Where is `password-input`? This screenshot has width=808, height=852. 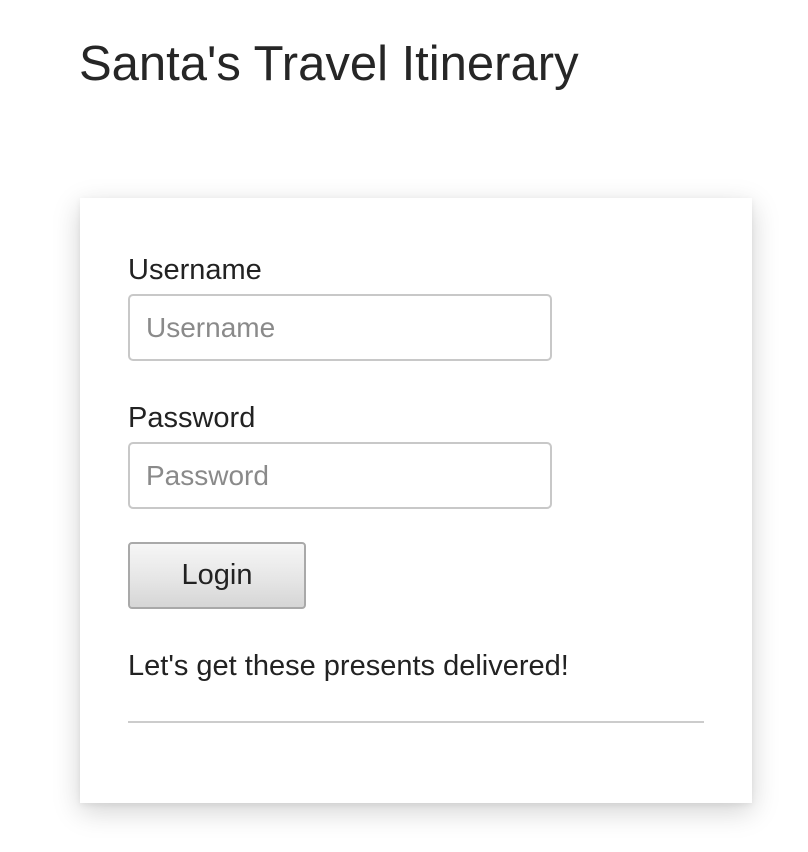
password-input is located at coordinates (340, 475).